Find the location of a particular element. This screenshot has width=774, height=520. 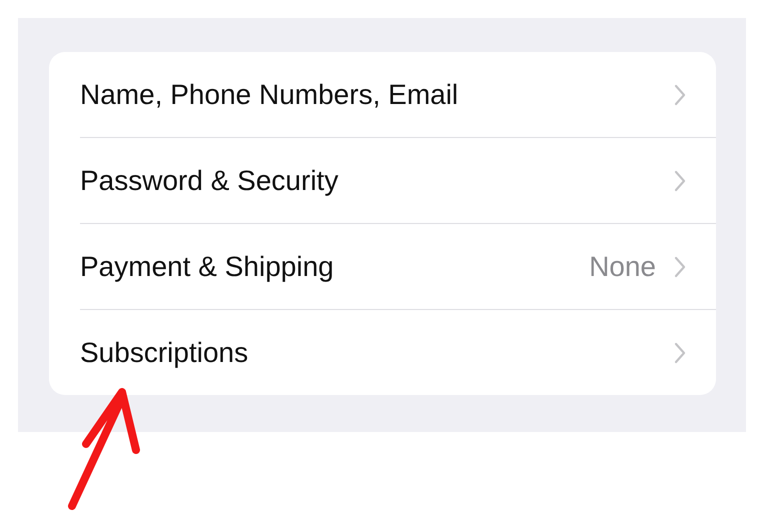

row-label: Payment & Shipping is located at coordinates (207, 267).